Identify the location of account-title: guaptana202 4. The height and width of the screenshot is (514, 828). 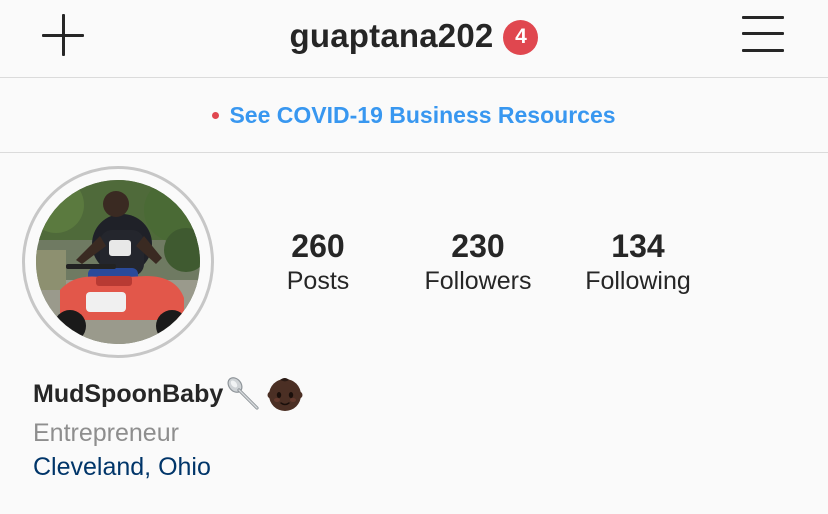
(414, 36).